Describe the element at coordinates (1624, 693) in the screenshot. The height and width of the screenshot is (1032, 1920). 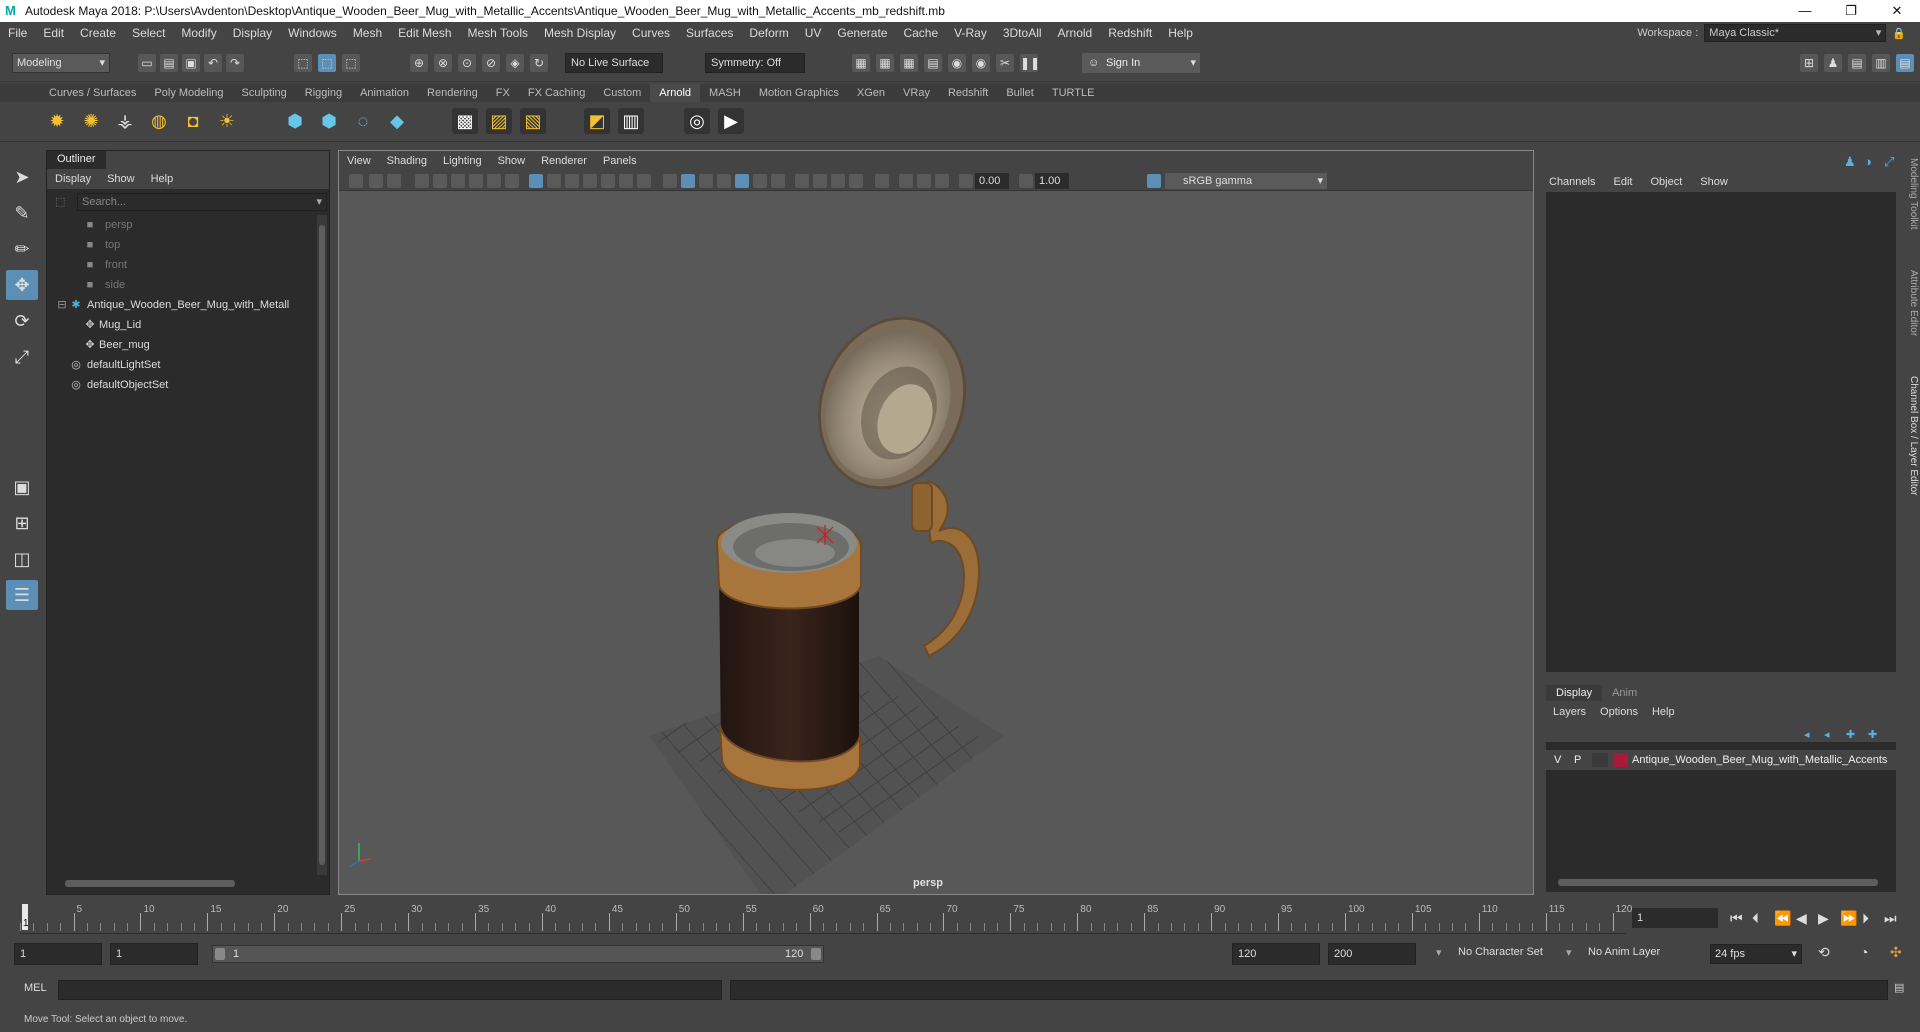
I see `layer-tab-anim: Anim` at that location.